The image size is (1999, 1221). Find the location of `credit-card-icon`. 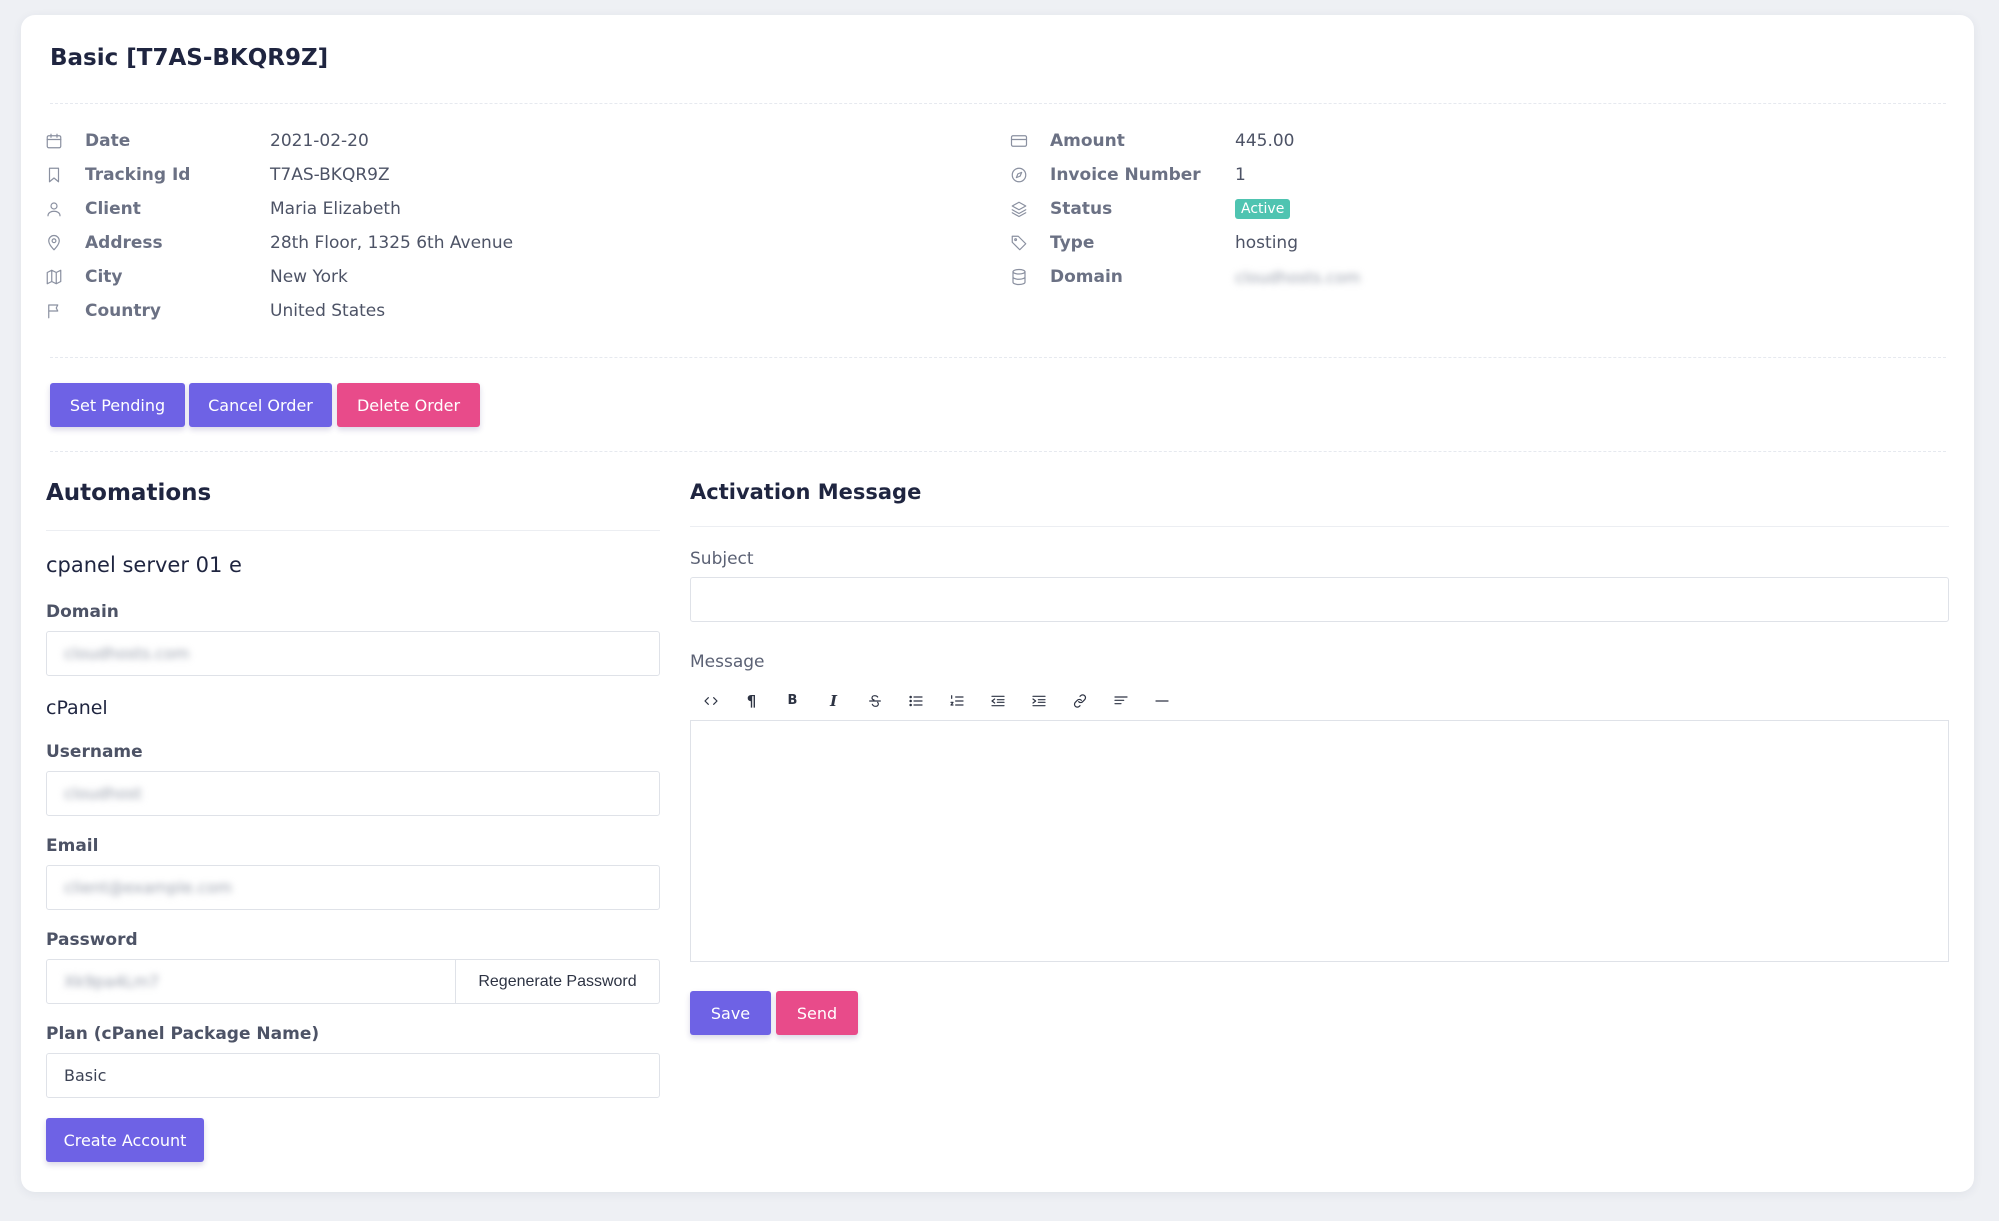

credit-card-icon is located at coordinates (1019, 141).